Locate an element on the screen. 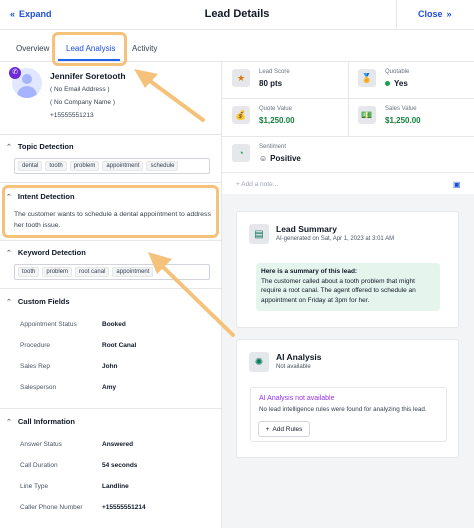  arrow-line-intent is located at coordinates (196, 299).